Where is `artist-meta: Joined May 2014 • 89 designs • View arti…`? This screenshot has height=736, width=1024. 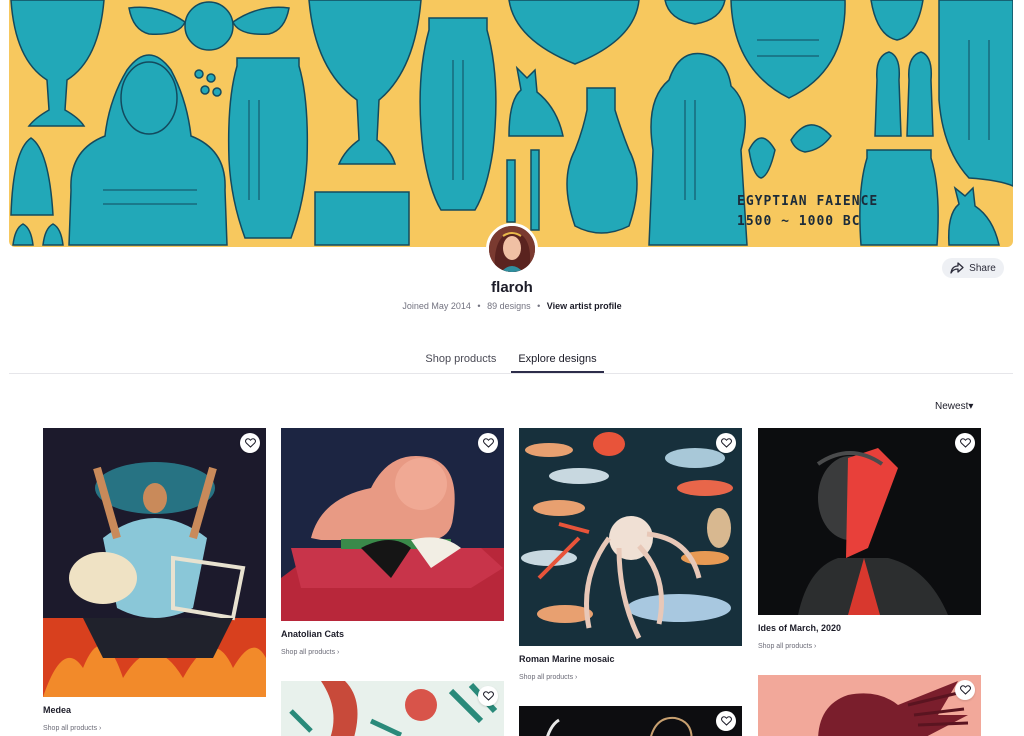
artist-meta: Joined May 2014 • 89 designs • View arti… is located at coordinates (512, 306).